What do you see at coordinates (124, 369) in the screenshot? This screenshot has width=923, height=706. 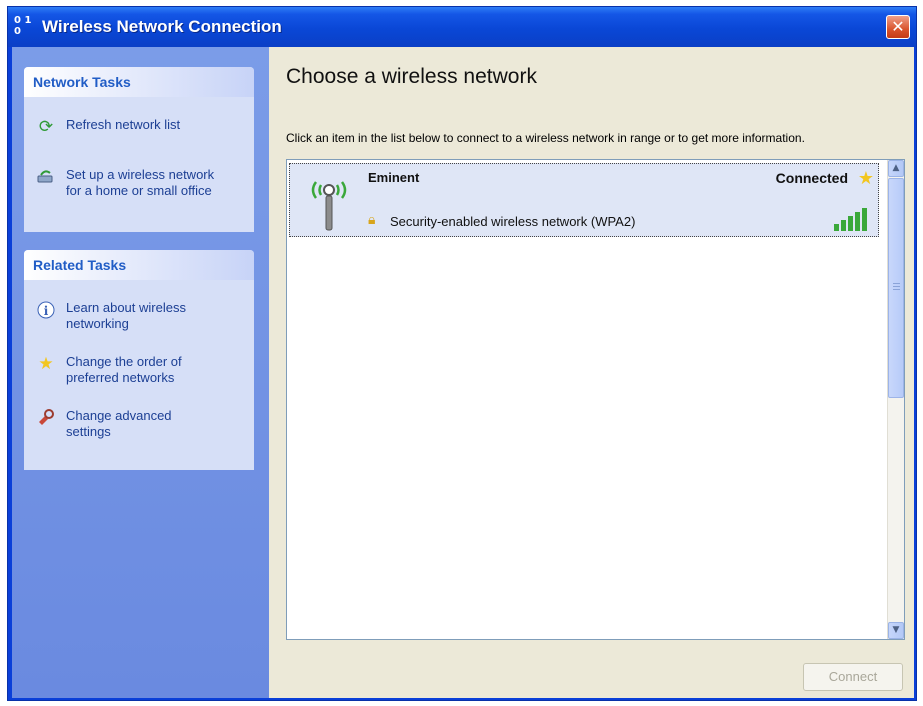 I see `task-label: Change the order of preferred networks` at bounding box center [124, 369].